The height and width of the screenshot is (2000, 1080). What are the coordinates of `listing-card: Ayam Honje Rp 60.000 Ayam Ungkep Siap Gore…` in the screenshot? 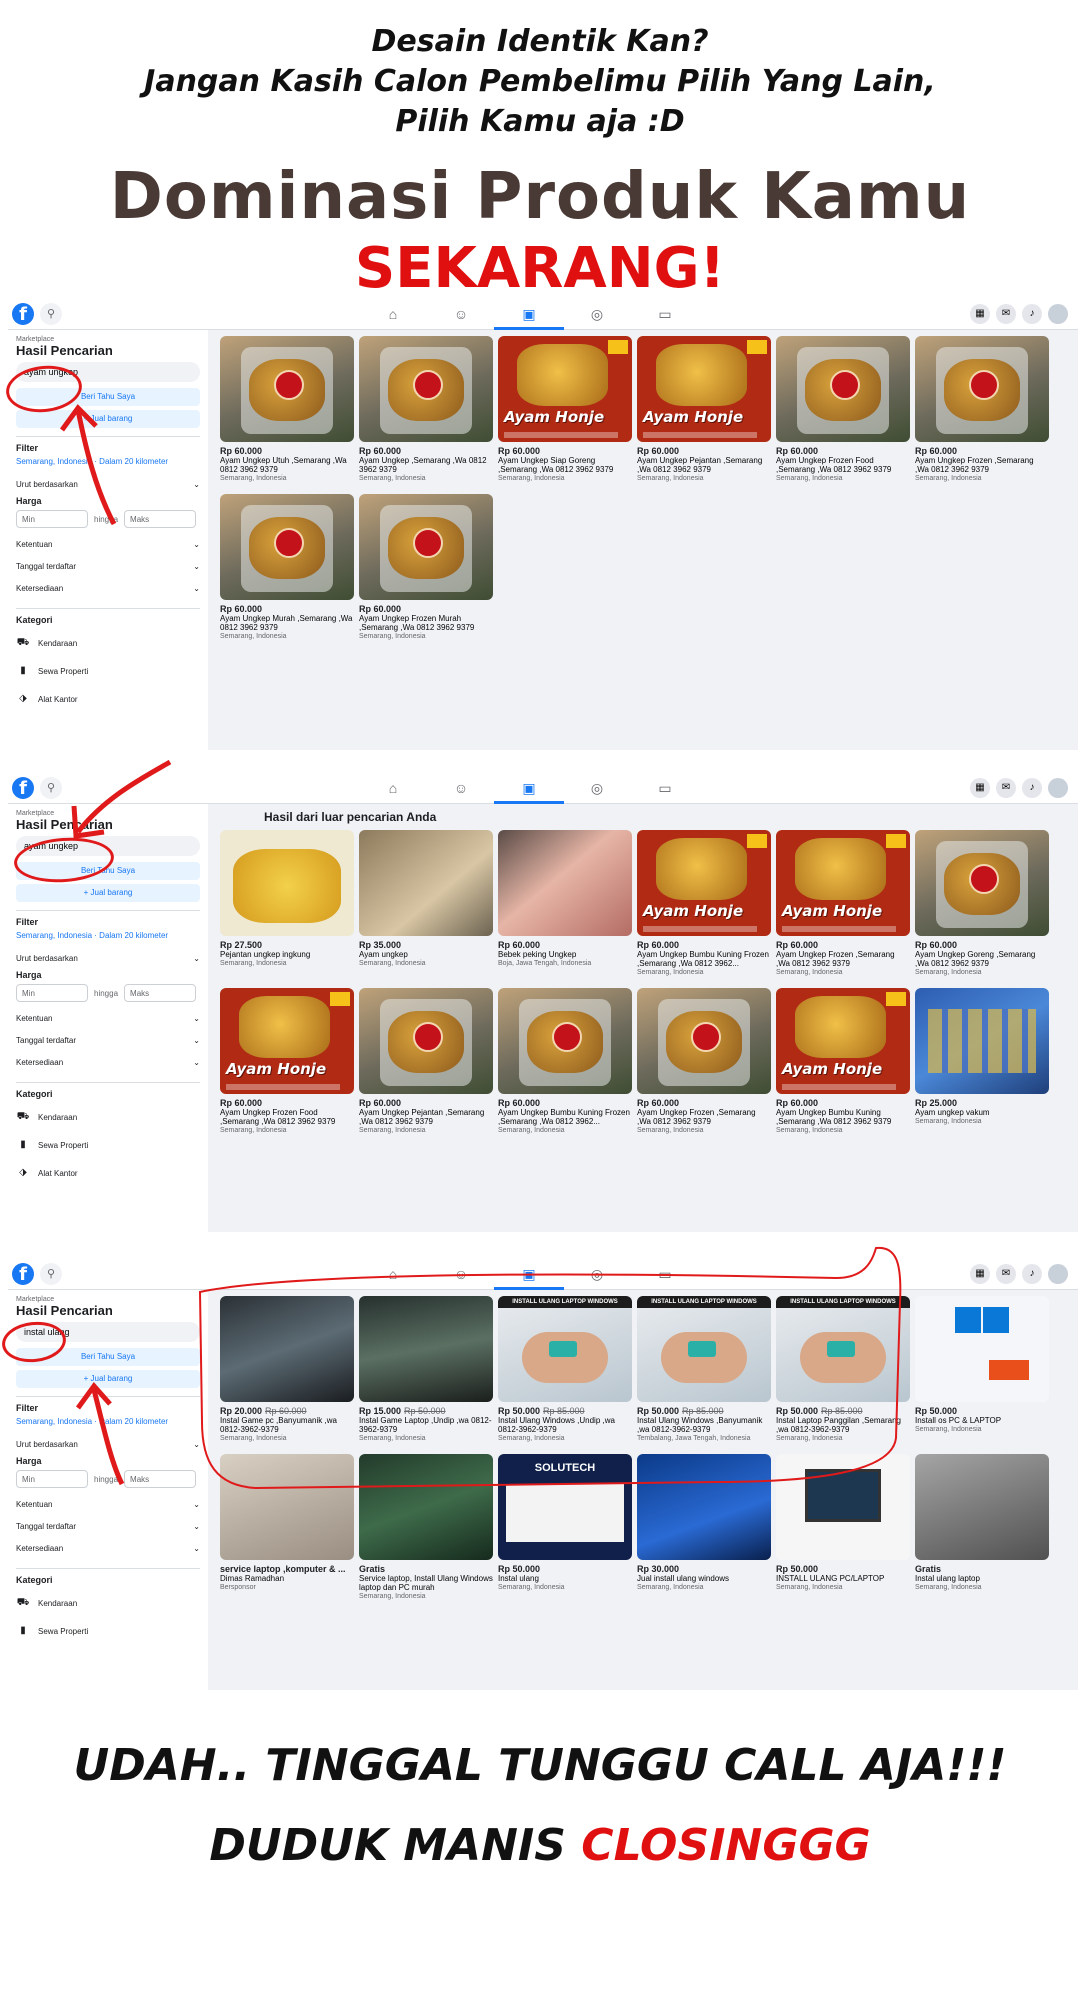 It's located at (565, 413).